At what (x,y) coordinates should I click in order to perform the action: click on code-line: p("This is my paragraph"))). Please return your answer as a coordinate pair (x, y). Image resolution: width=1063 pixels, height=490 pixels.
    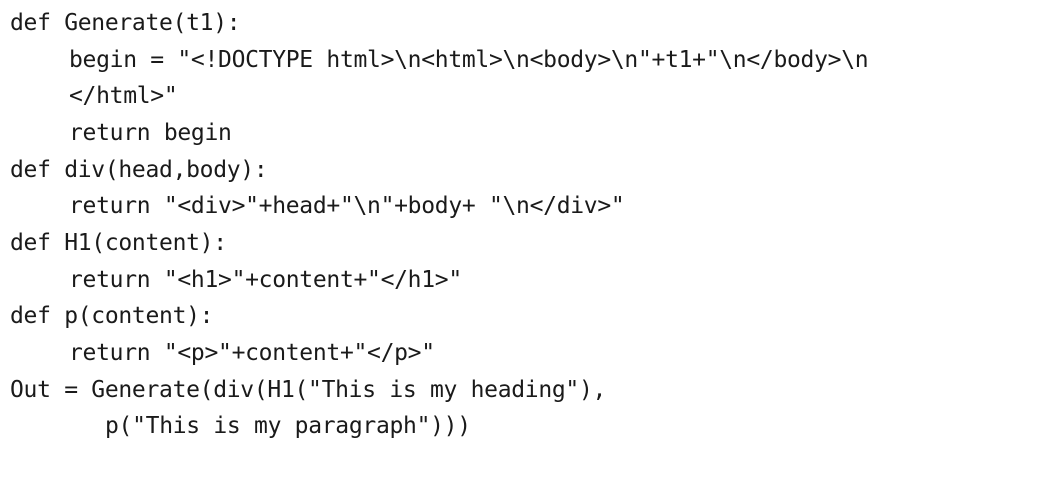
    Looking at the image, I should click on (288, 426).